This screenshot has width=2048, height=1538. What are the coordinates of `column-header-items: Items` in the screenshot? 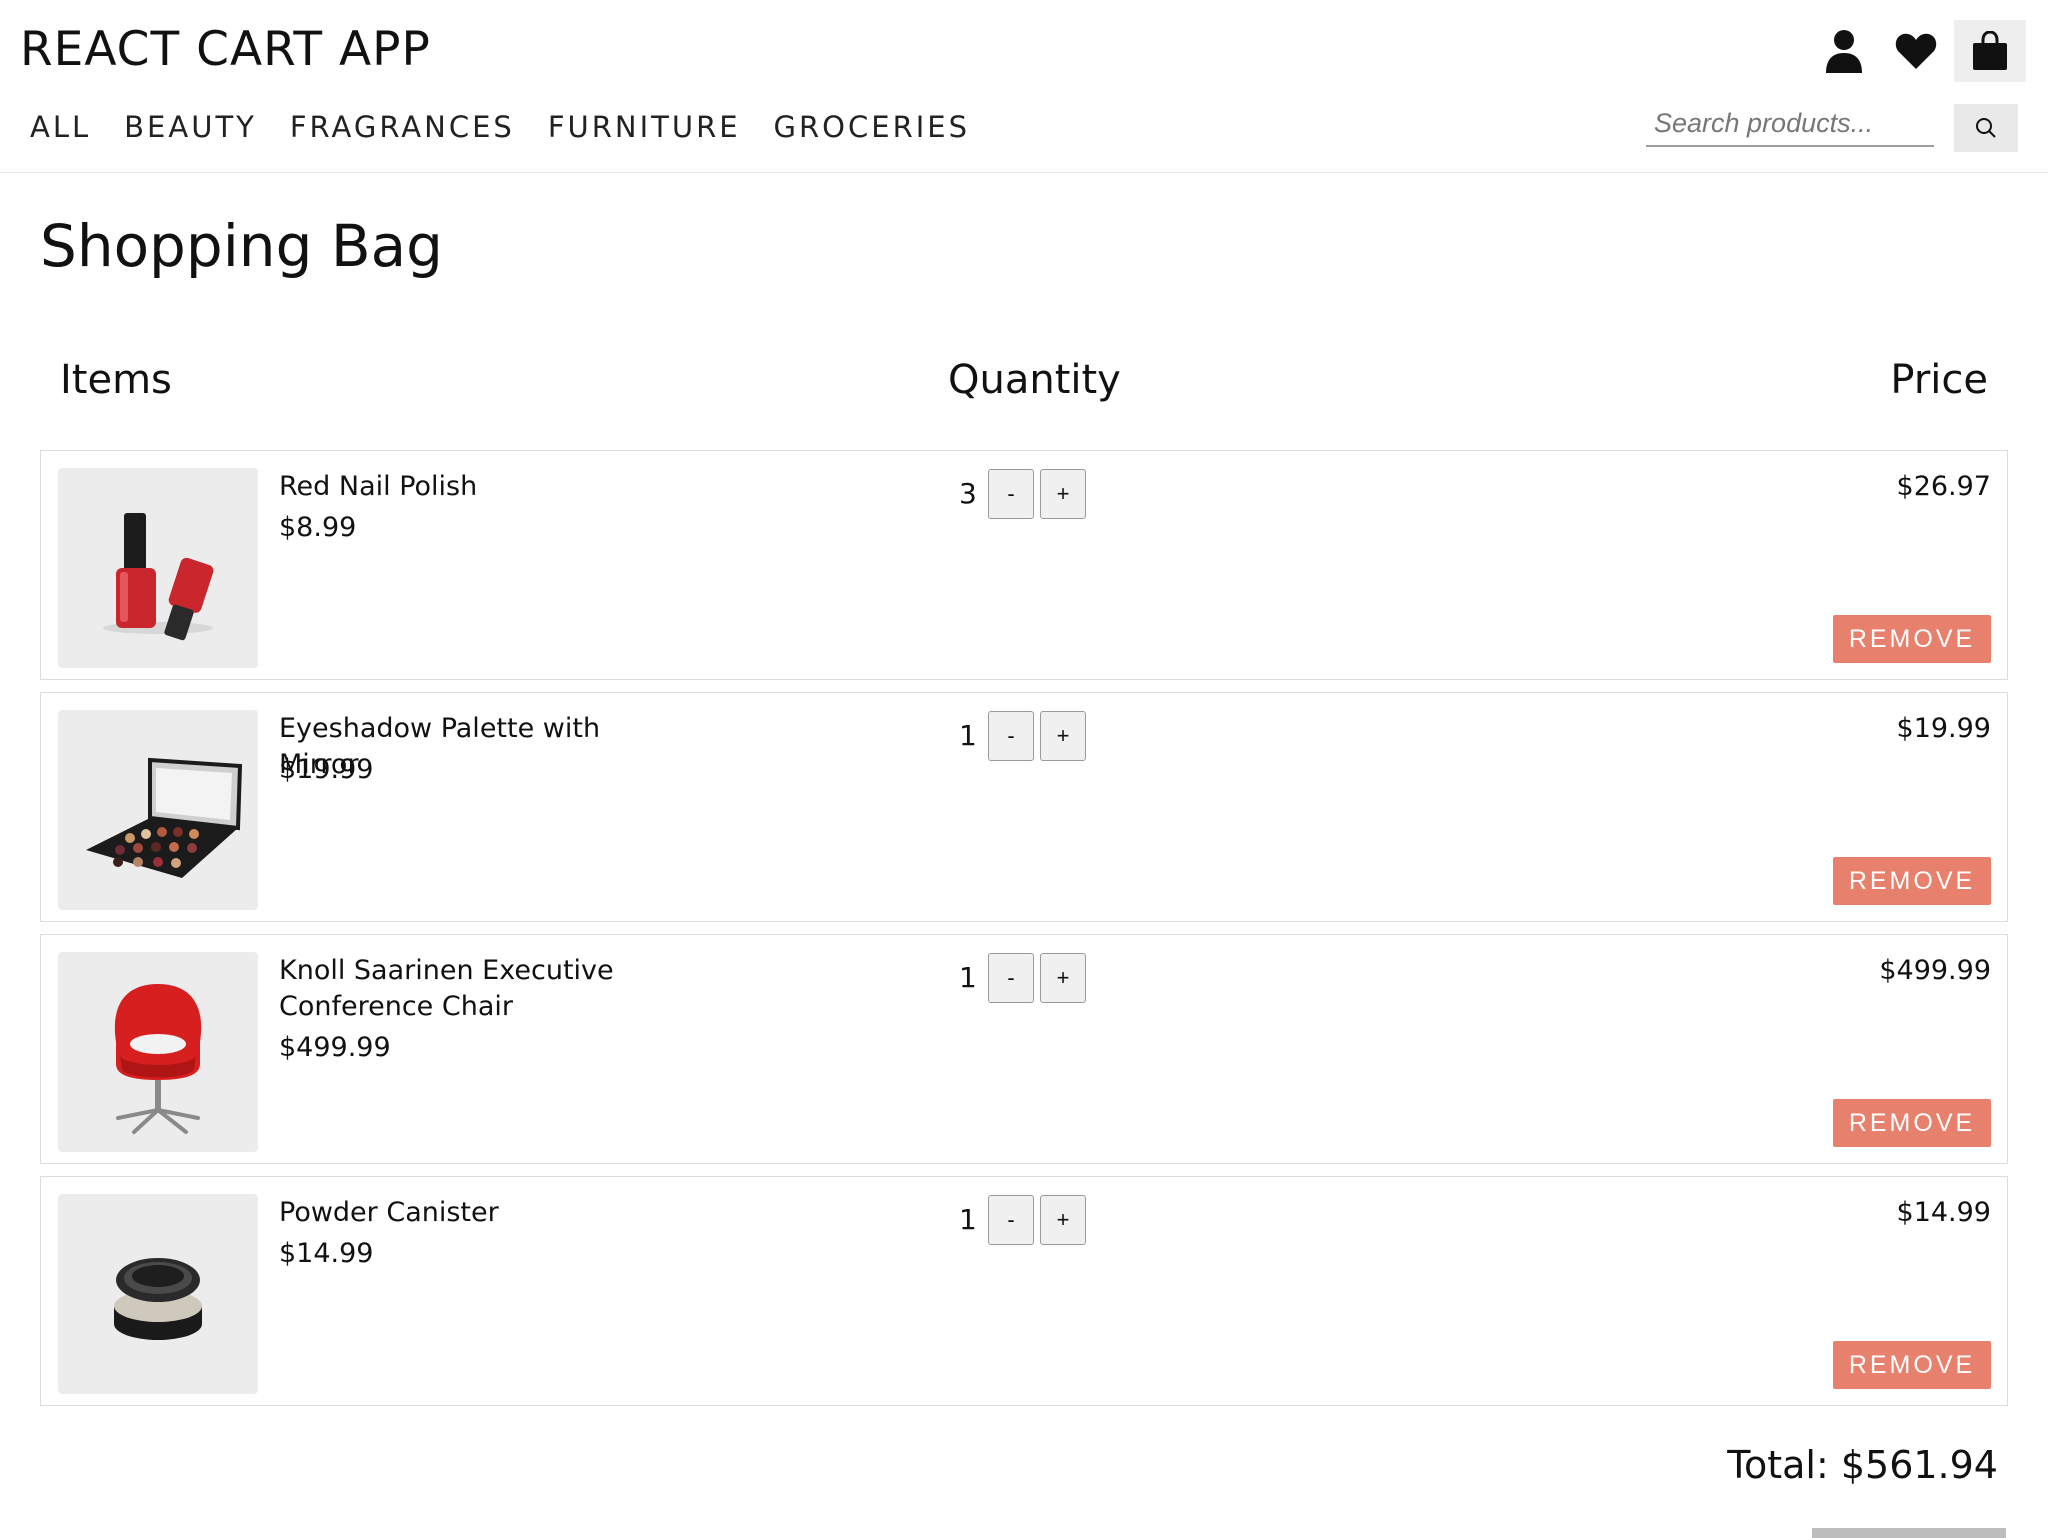 It's located at (116, 380).